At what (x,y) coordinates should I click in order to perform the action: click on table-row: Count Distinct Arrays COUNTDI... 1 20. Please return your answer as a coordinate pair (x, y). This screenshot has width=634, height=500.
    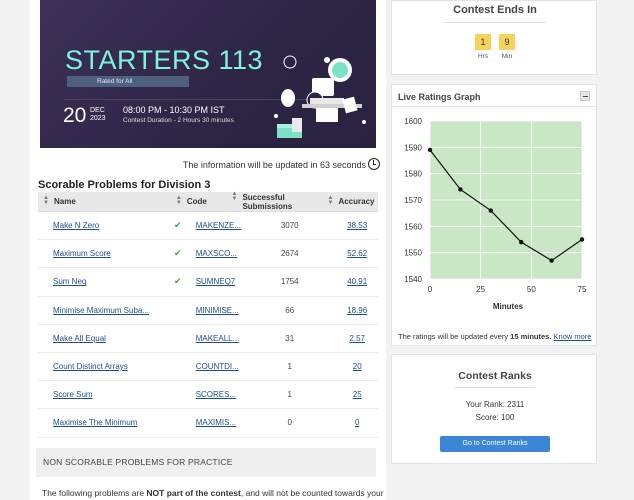
    Looking at the image, I should click on (208, 367).